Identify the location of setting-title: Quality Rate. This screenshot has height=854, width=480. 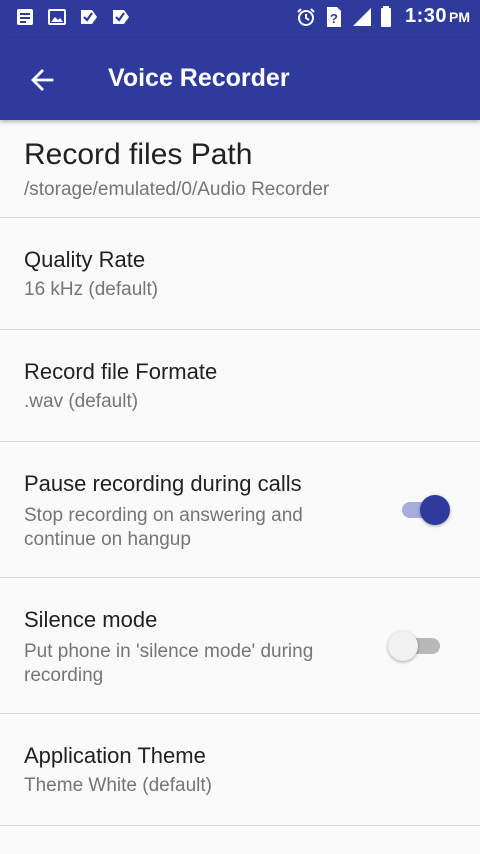
(85, 259).